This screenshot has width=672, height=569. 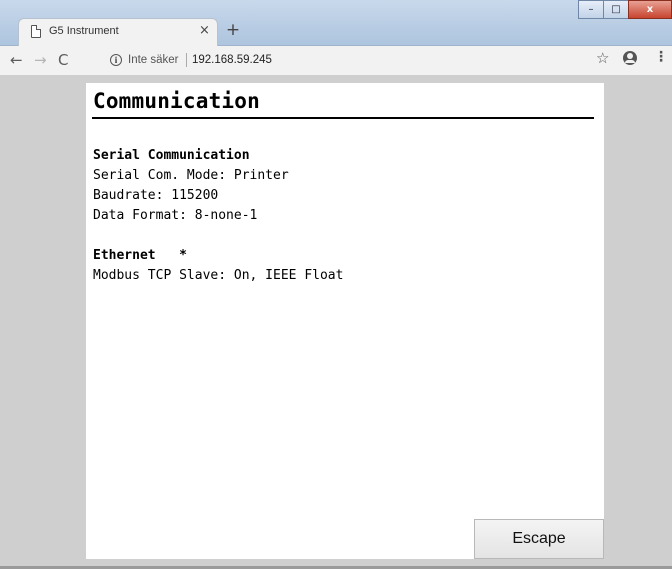 What do you see at coordinates (218, 275) in the screenshot?
I see `modbus-setting: Modbus TCP Slave: On, IEEE Float` at bounding box center [218, 275].